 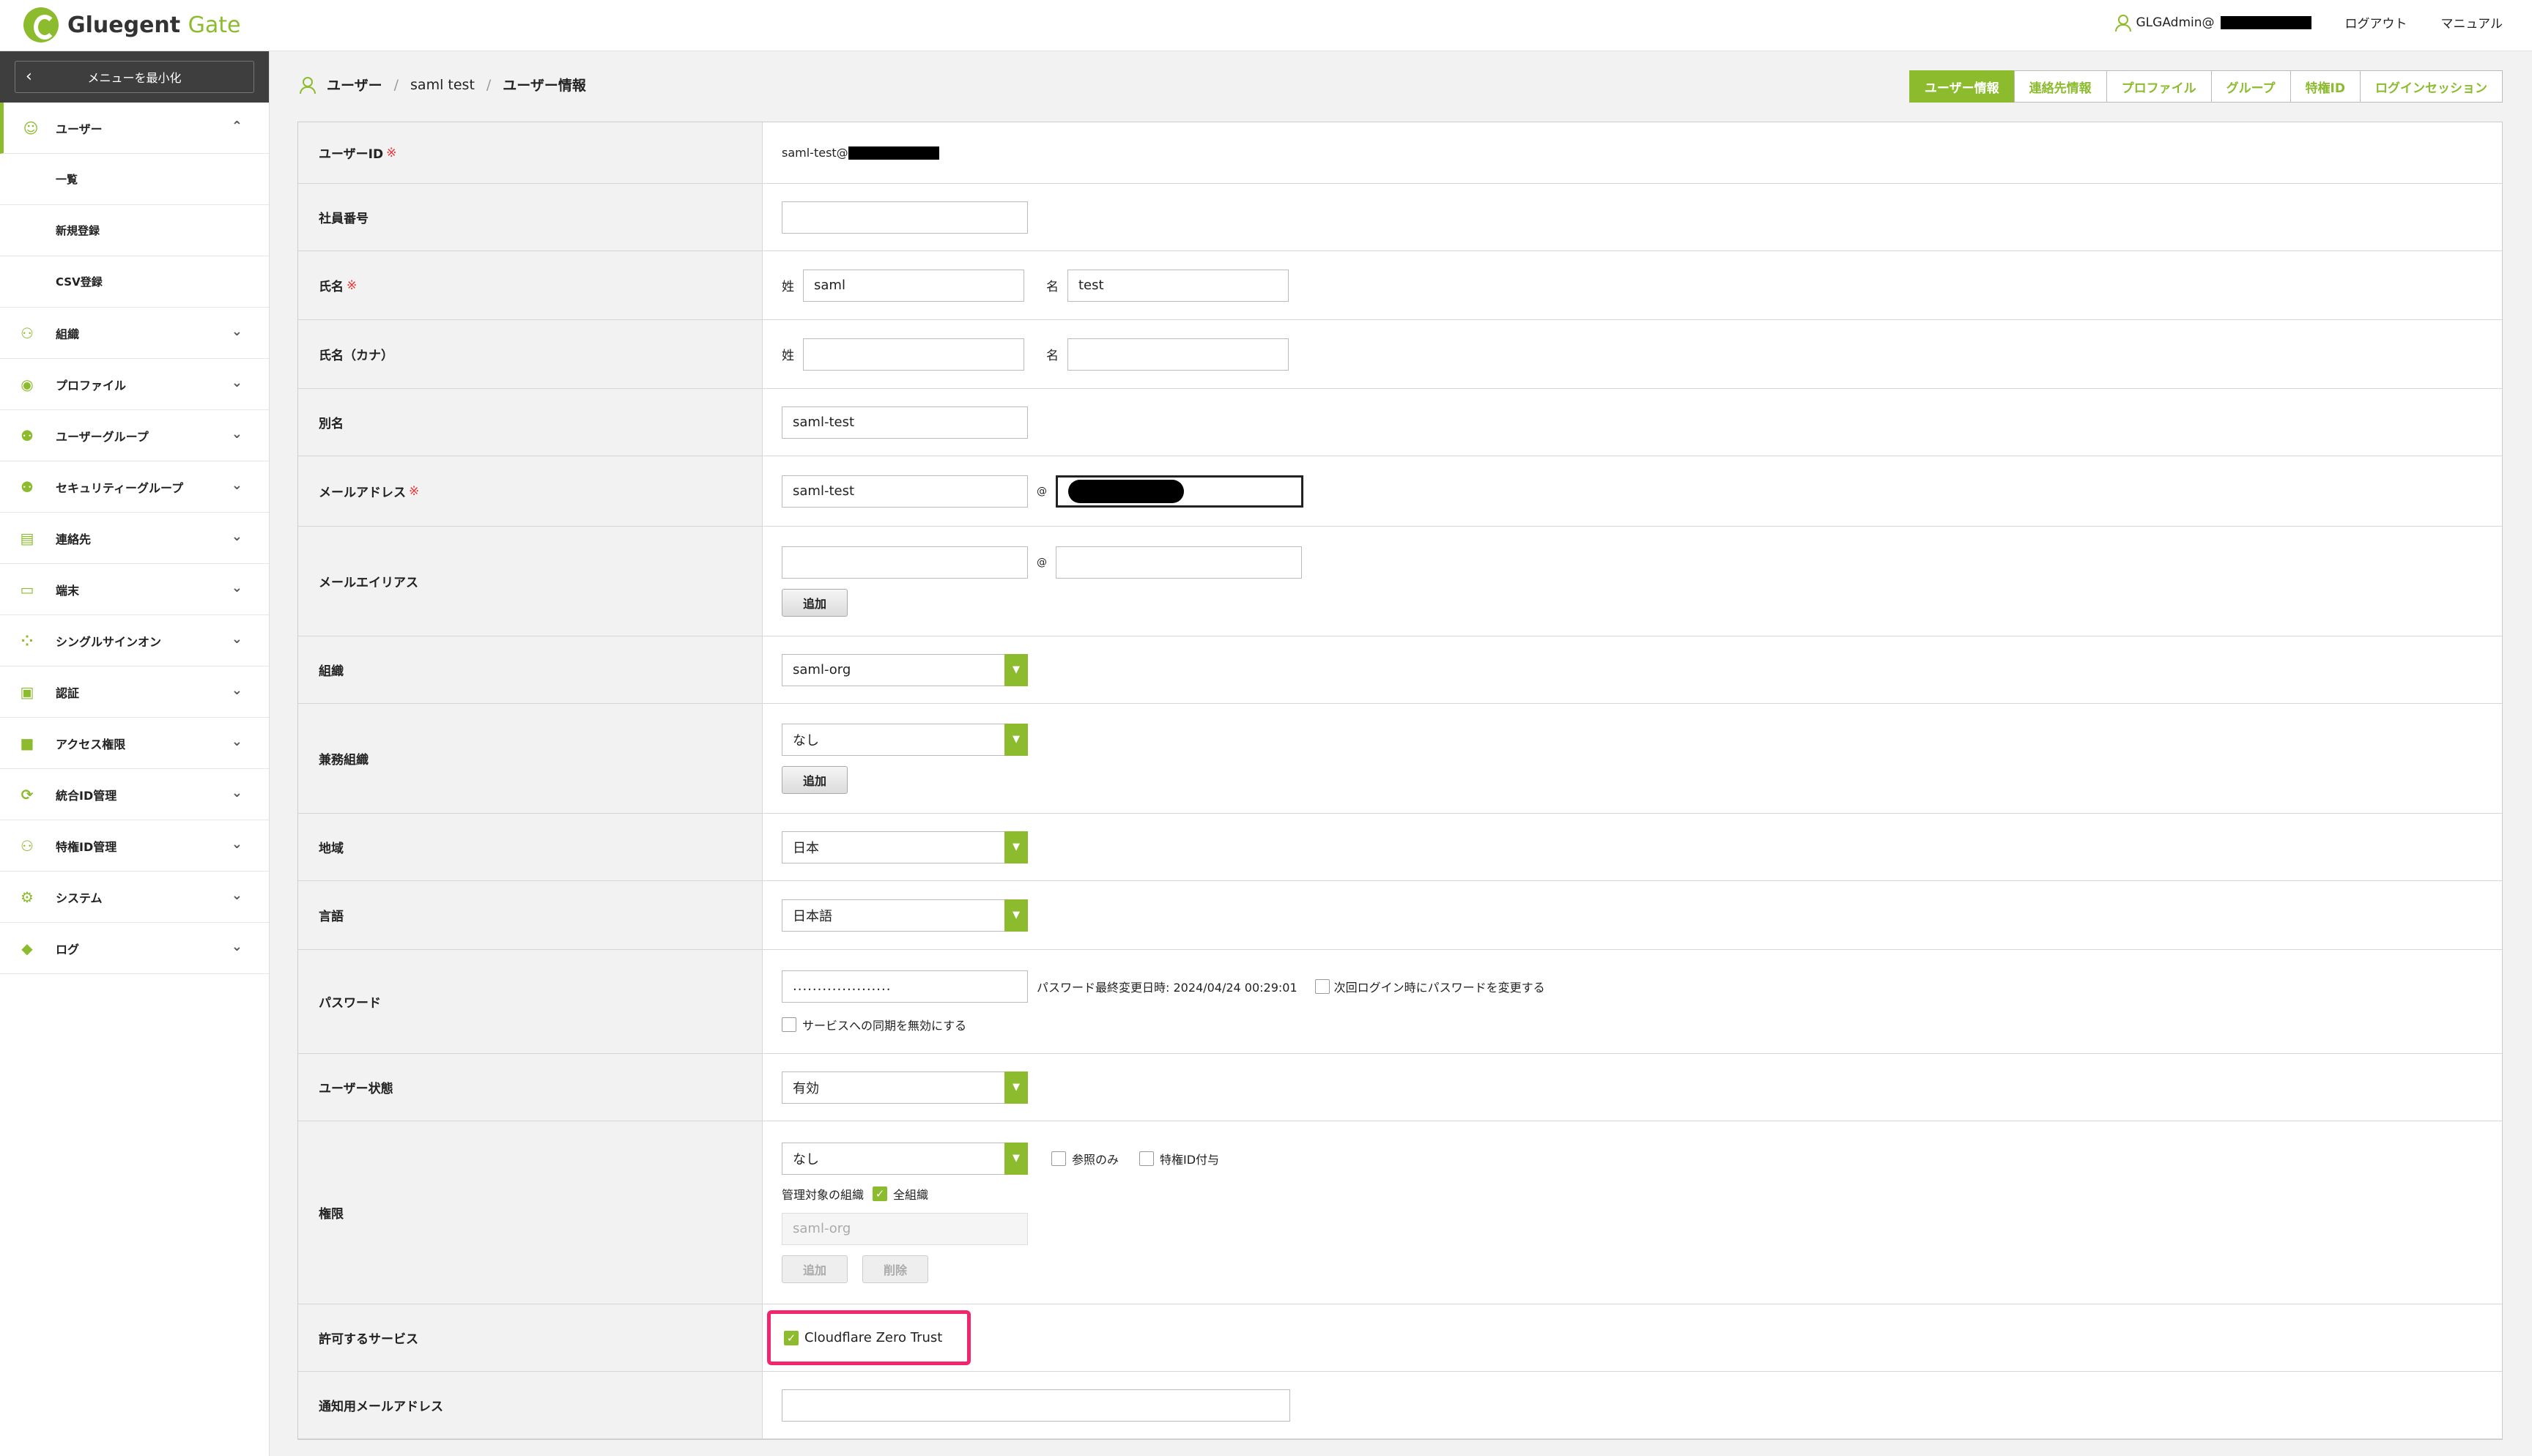 I want to click on sidebar-item-profile: ◉ プロファイル ⌄, so click(x=134, y=385).